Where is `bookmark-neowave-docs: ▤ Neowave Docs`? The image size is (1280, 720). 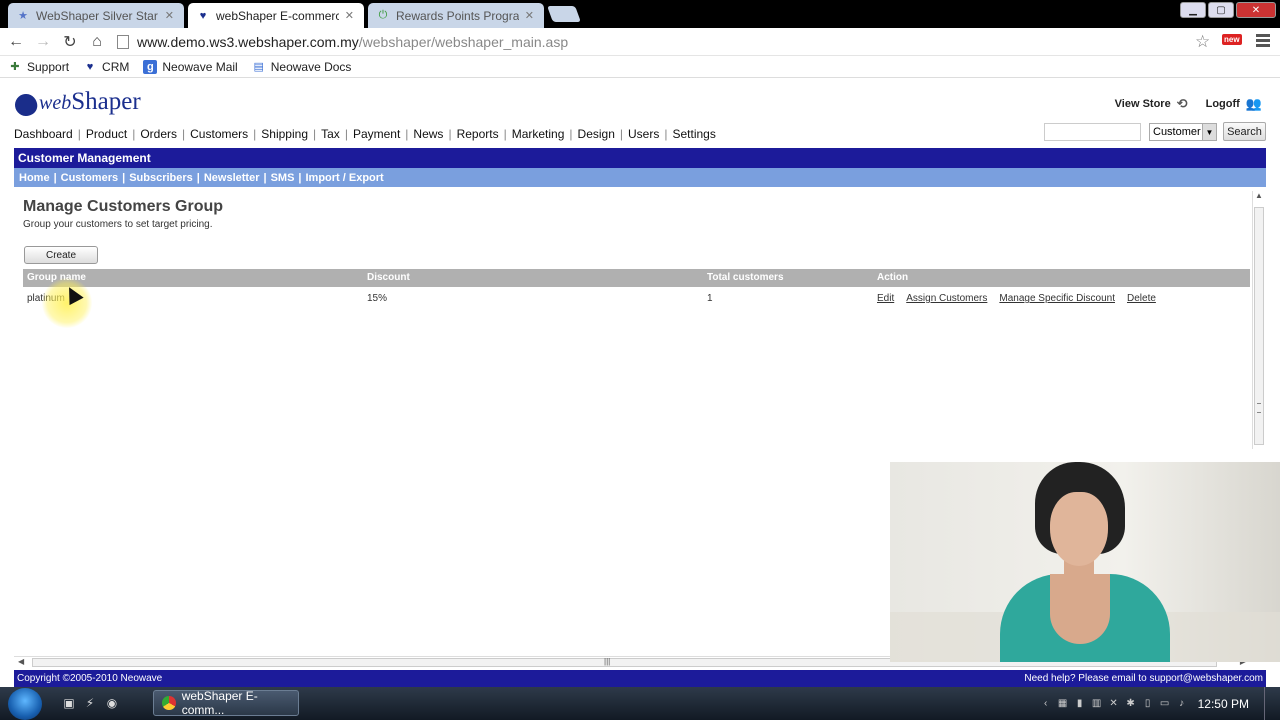
bookmark-neowave-docs: ▤ Neowave Docs is located at coordinates (302, 67).